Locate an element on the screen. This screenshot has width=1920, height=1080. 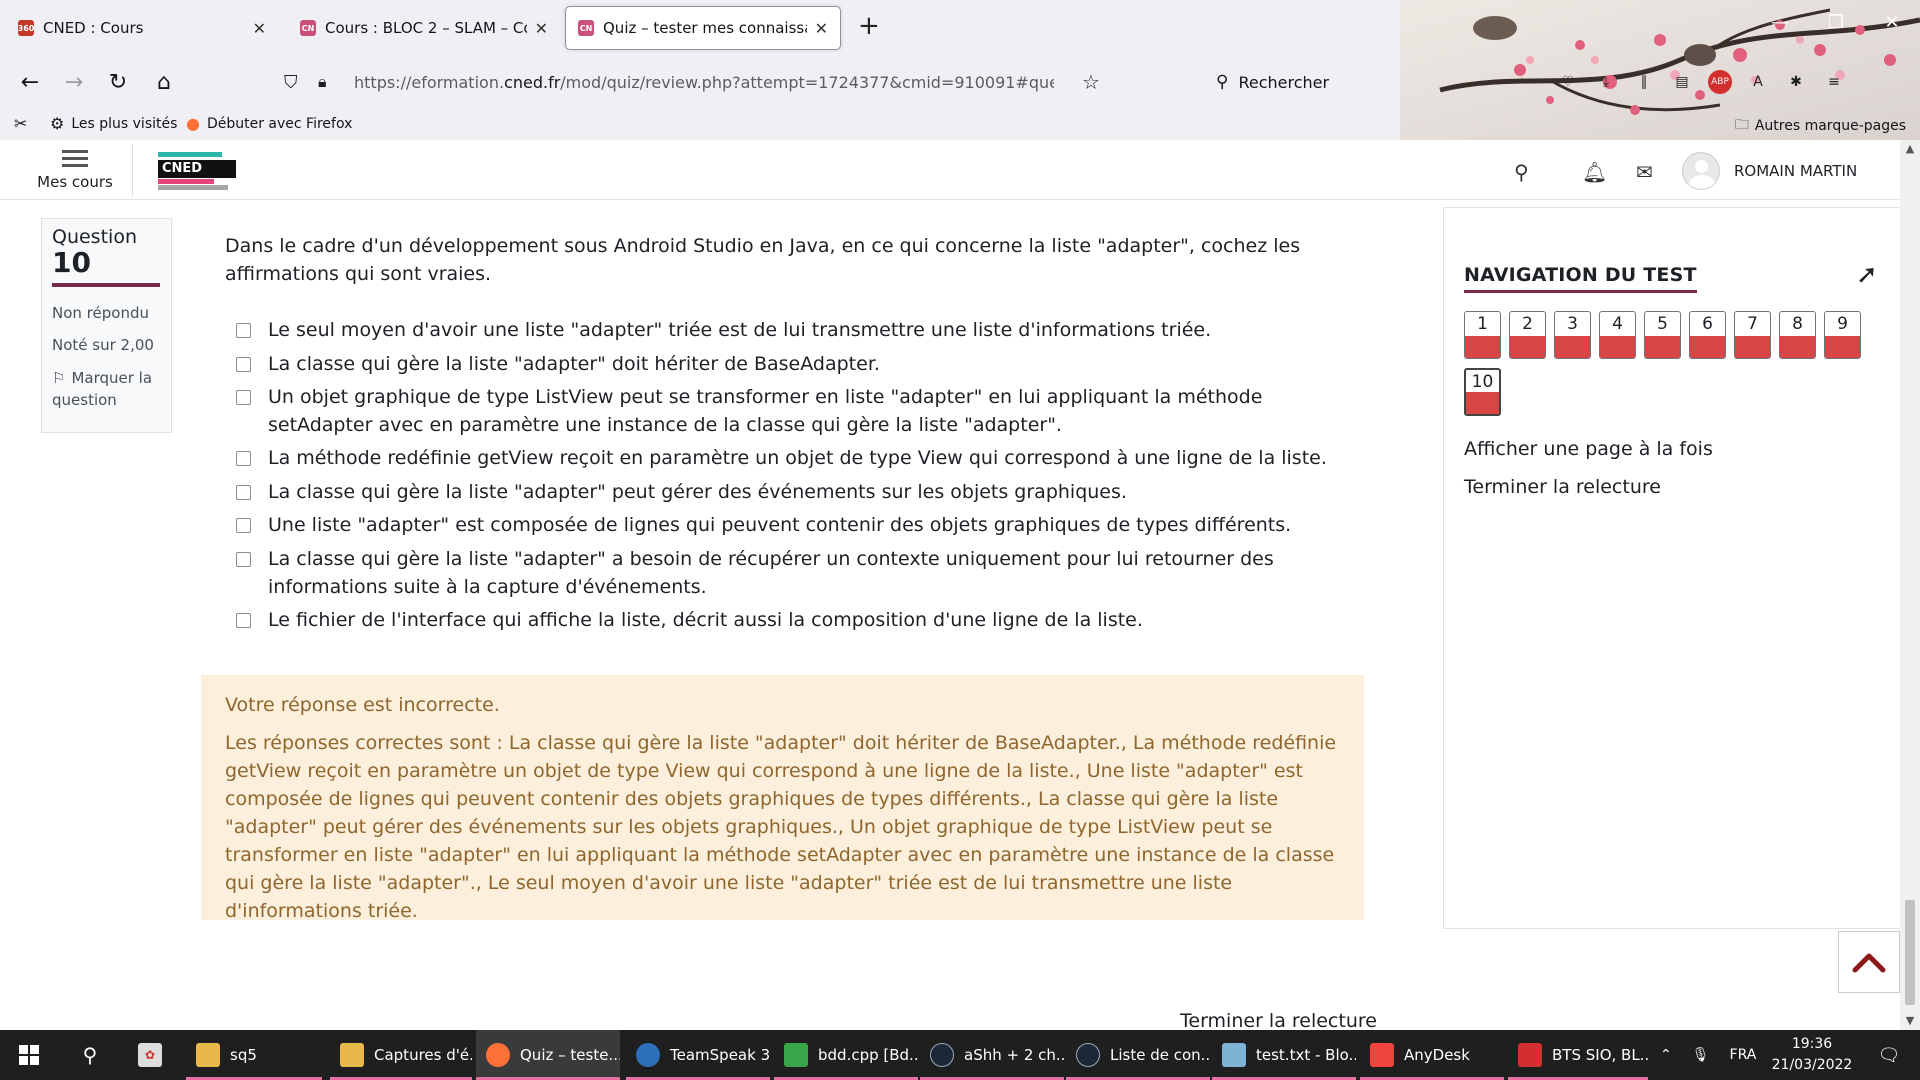
adblock-icon: ABP is located at coordinates (1720, 82).